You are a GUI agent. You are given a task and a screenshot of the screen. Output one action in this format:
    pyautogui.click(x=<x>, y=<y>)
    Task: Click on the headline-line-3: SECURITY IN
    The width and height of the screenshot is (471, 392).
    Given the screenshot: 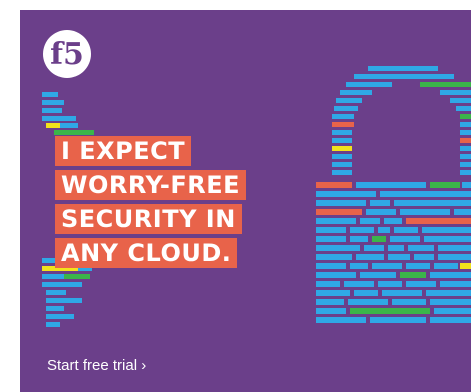 What is the action you would take?
    pyautogui.click(x=148, y=219)
    